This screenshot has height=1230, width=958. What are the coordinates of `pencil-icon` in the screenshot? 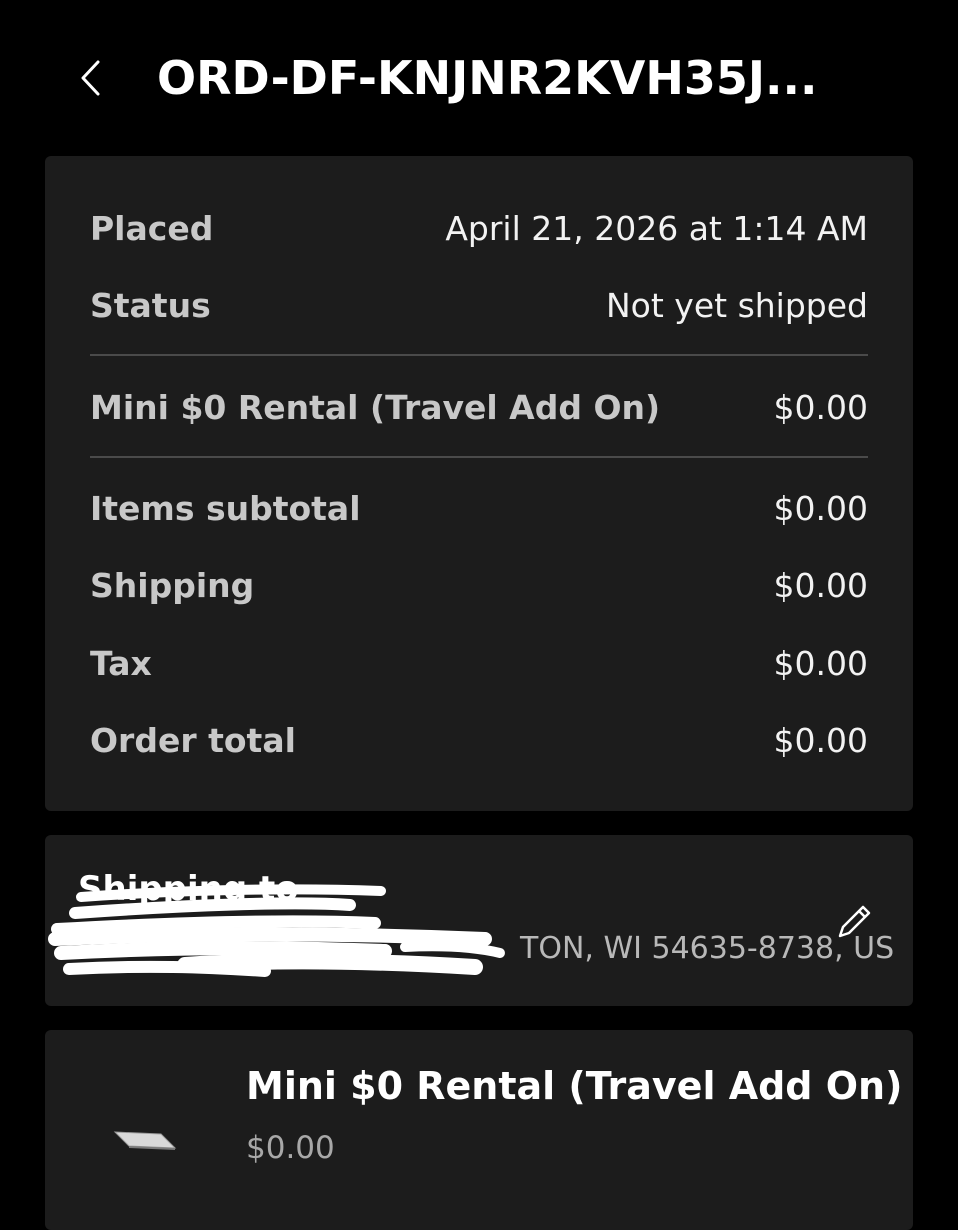 It's located at (854, 921).